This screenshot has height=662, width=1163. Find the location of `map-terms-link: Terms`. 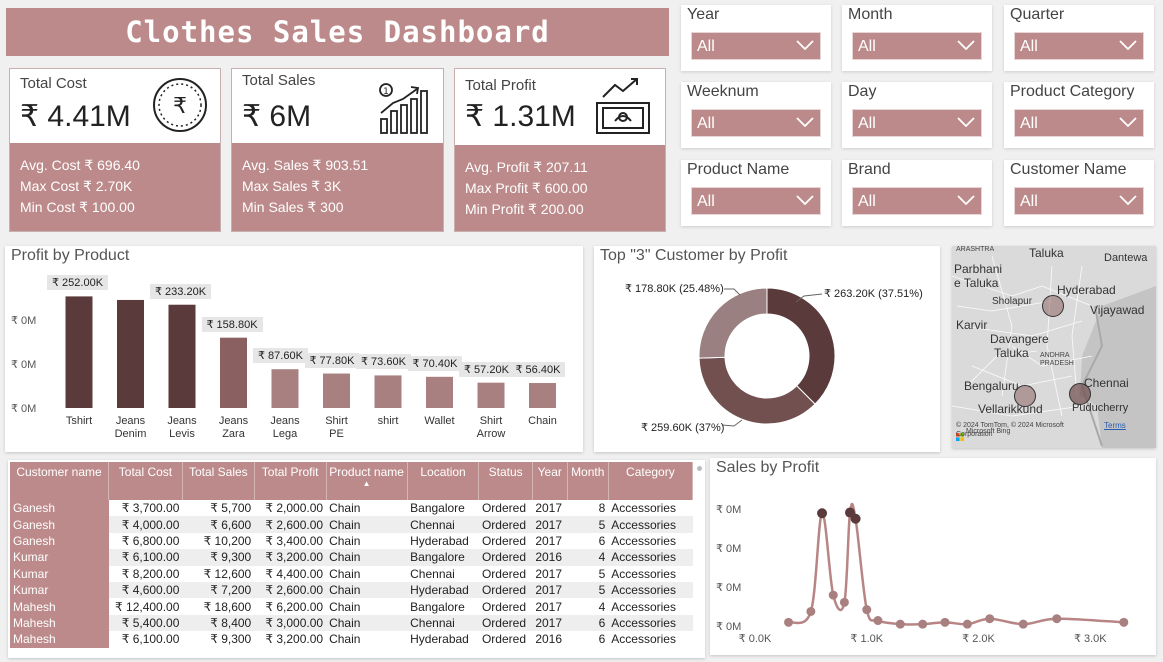

map-terms-link: Terms is located at coordinates (1115, 425).